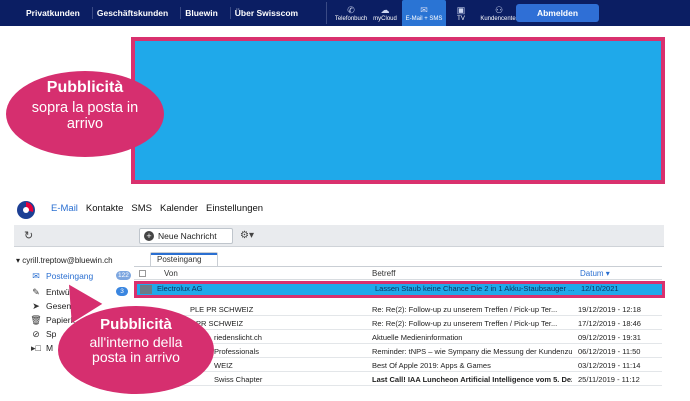 The width and height of the screenshot is (690, 401). I want to click on nav-link-ueber-swisscom: Über Swisscom, so click(272, 13).